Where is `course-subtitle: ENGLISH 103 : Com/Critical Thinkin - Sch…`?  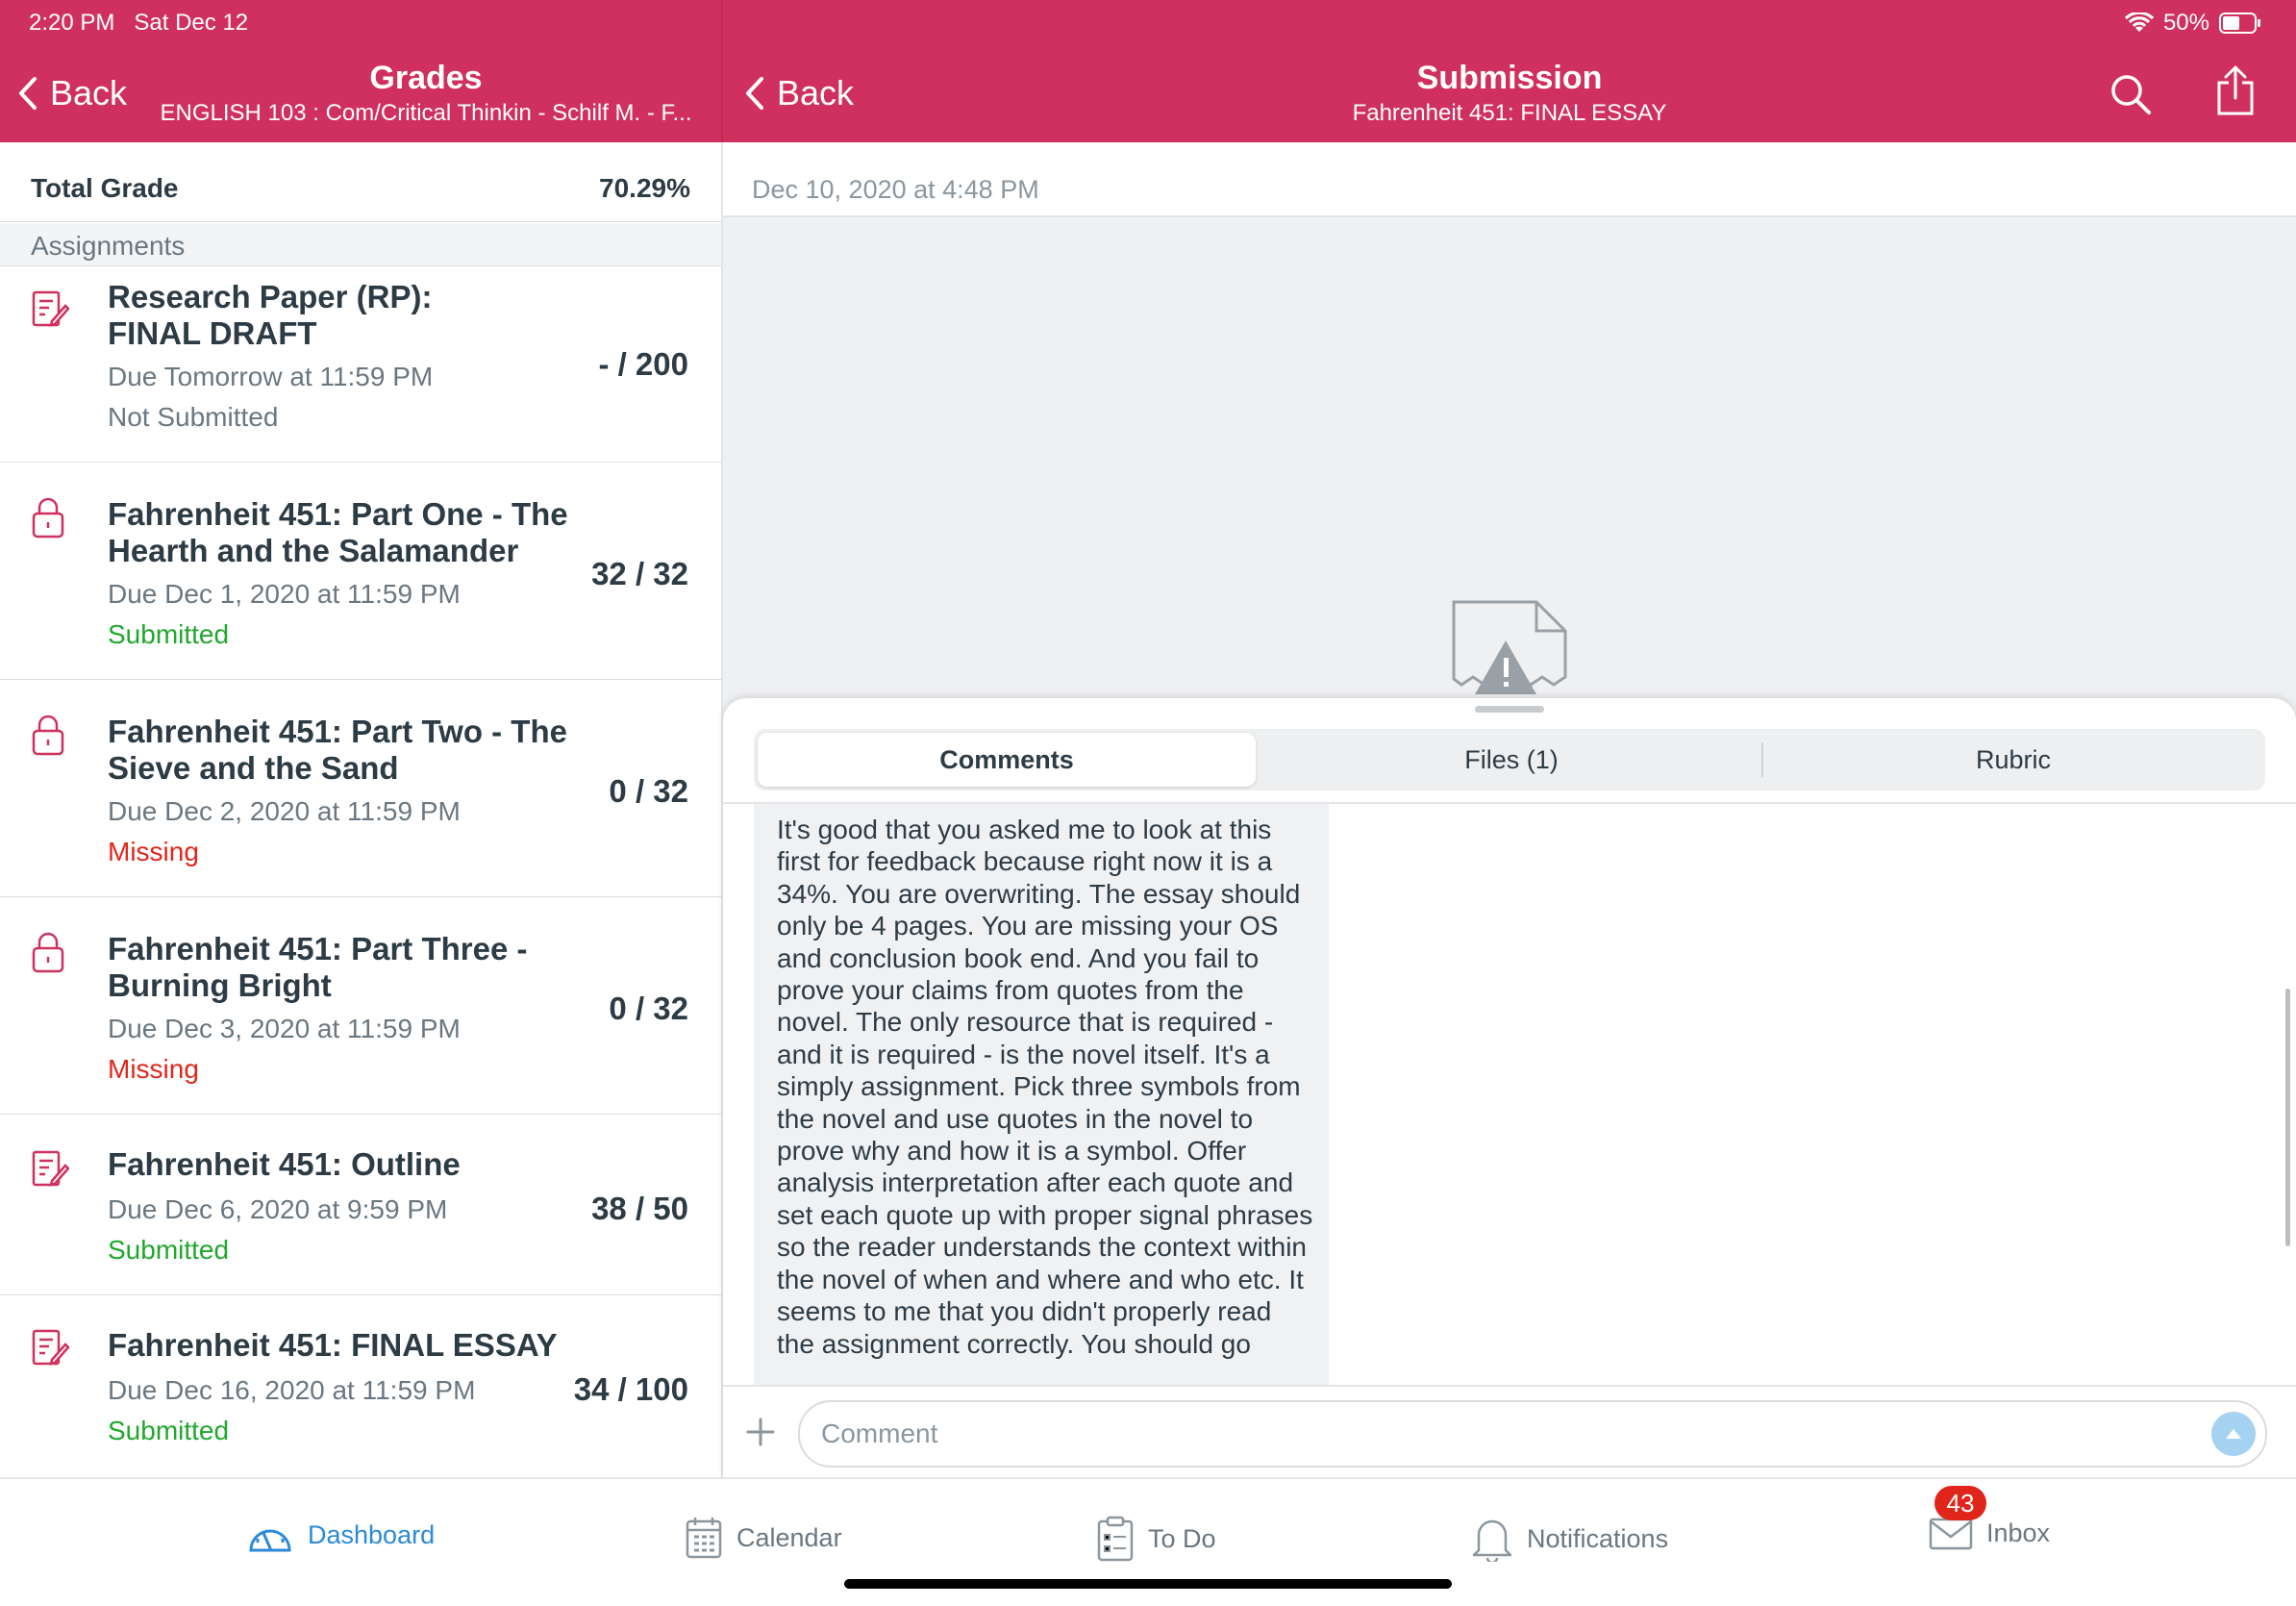 course-subtitle: ENGLISH 103 : Com/Critical Thinkin - Sch… is located at coordinates (426, 113).